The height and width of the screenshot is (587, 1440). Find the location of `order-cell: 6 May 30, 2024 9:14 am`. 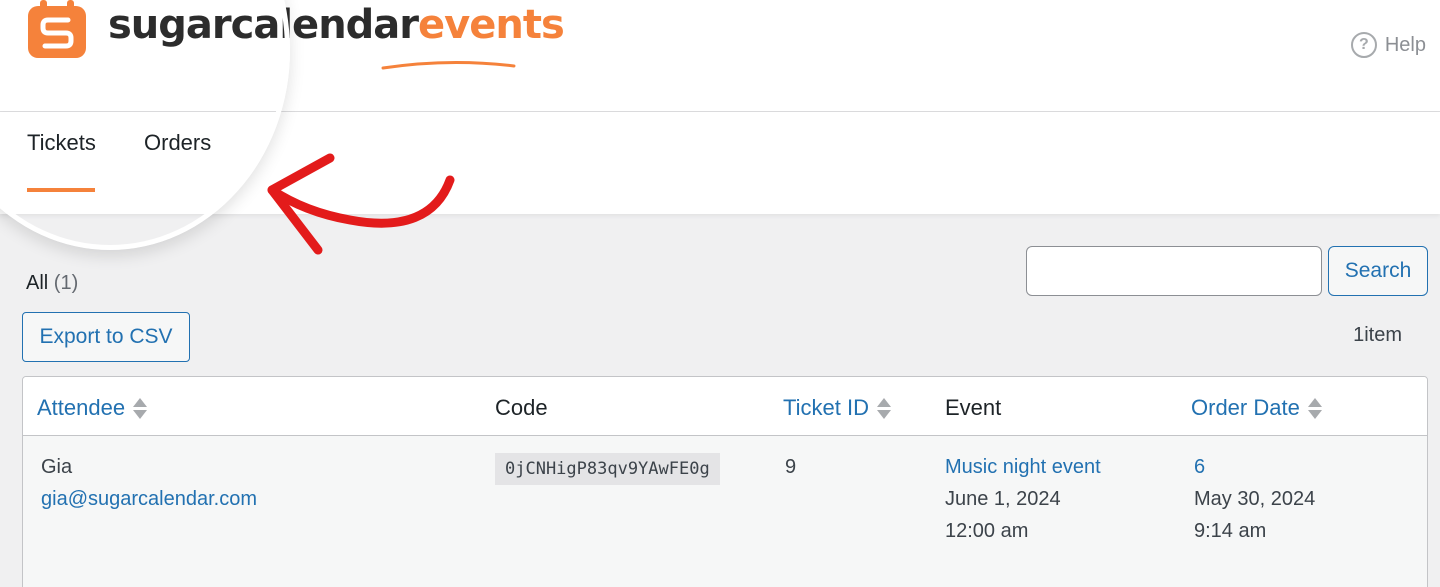

order-cell: 6 May 30, 2024 9:14 am is located at coordinates (1254, 499).